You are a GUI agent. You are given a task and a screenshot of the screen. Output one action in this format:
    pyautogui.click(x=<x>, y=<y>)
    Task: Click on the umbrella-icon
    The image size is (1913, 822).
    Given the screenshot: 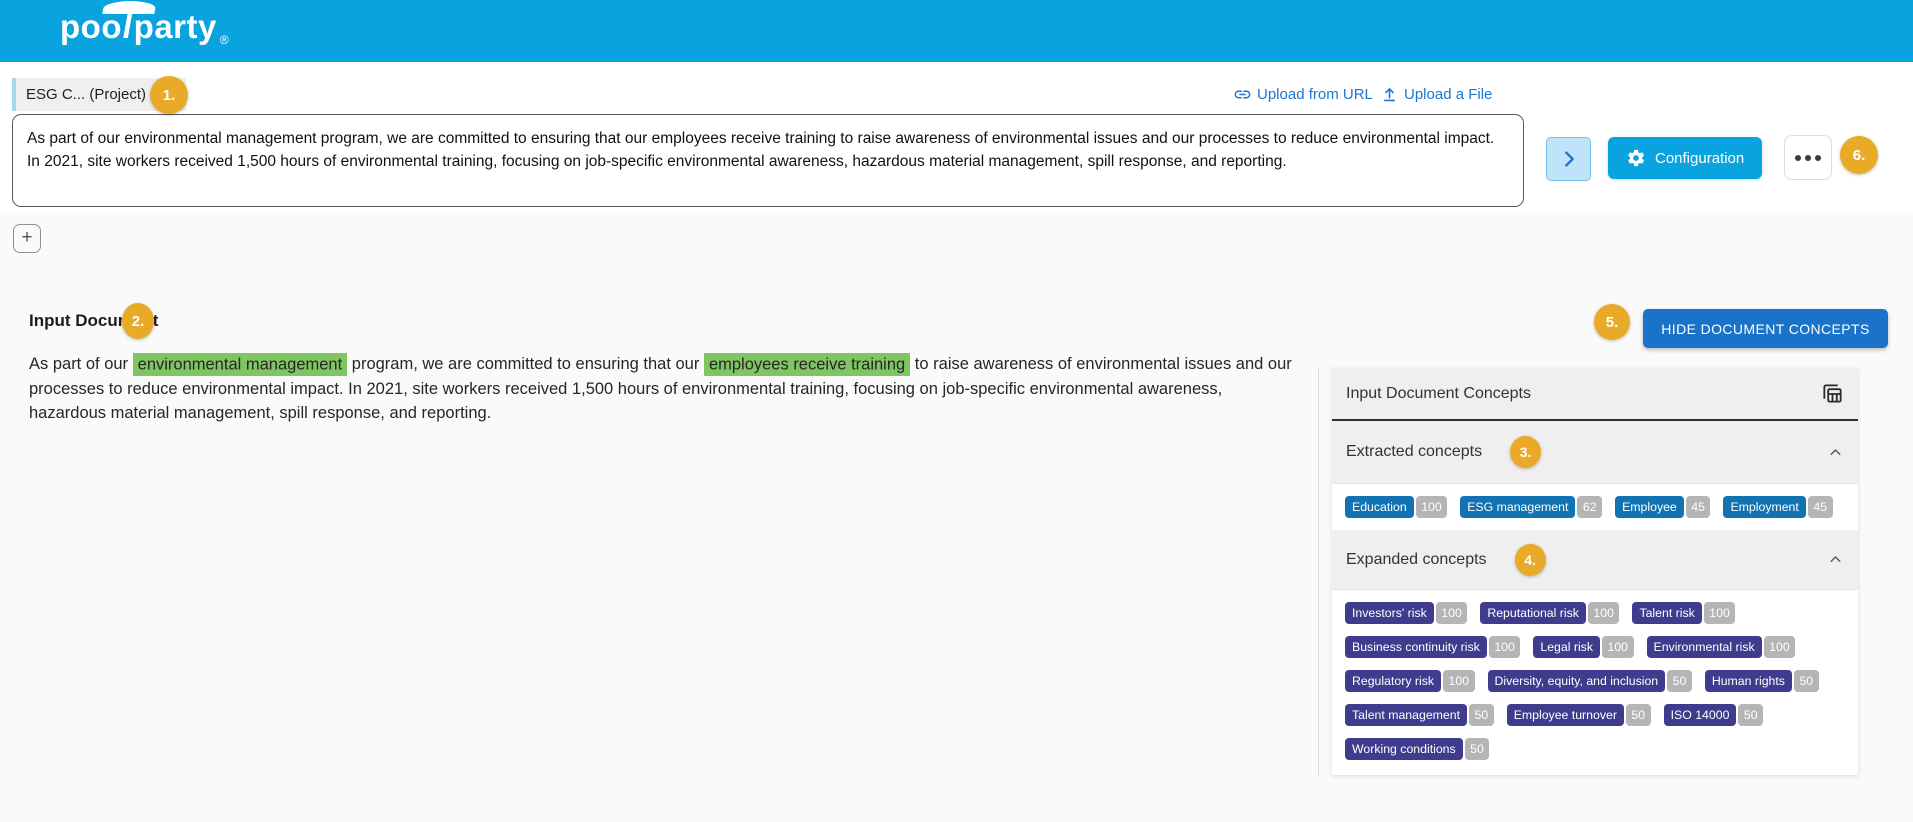 What is the action you would take?
    pyautogui.click(x=129, y=7)
    